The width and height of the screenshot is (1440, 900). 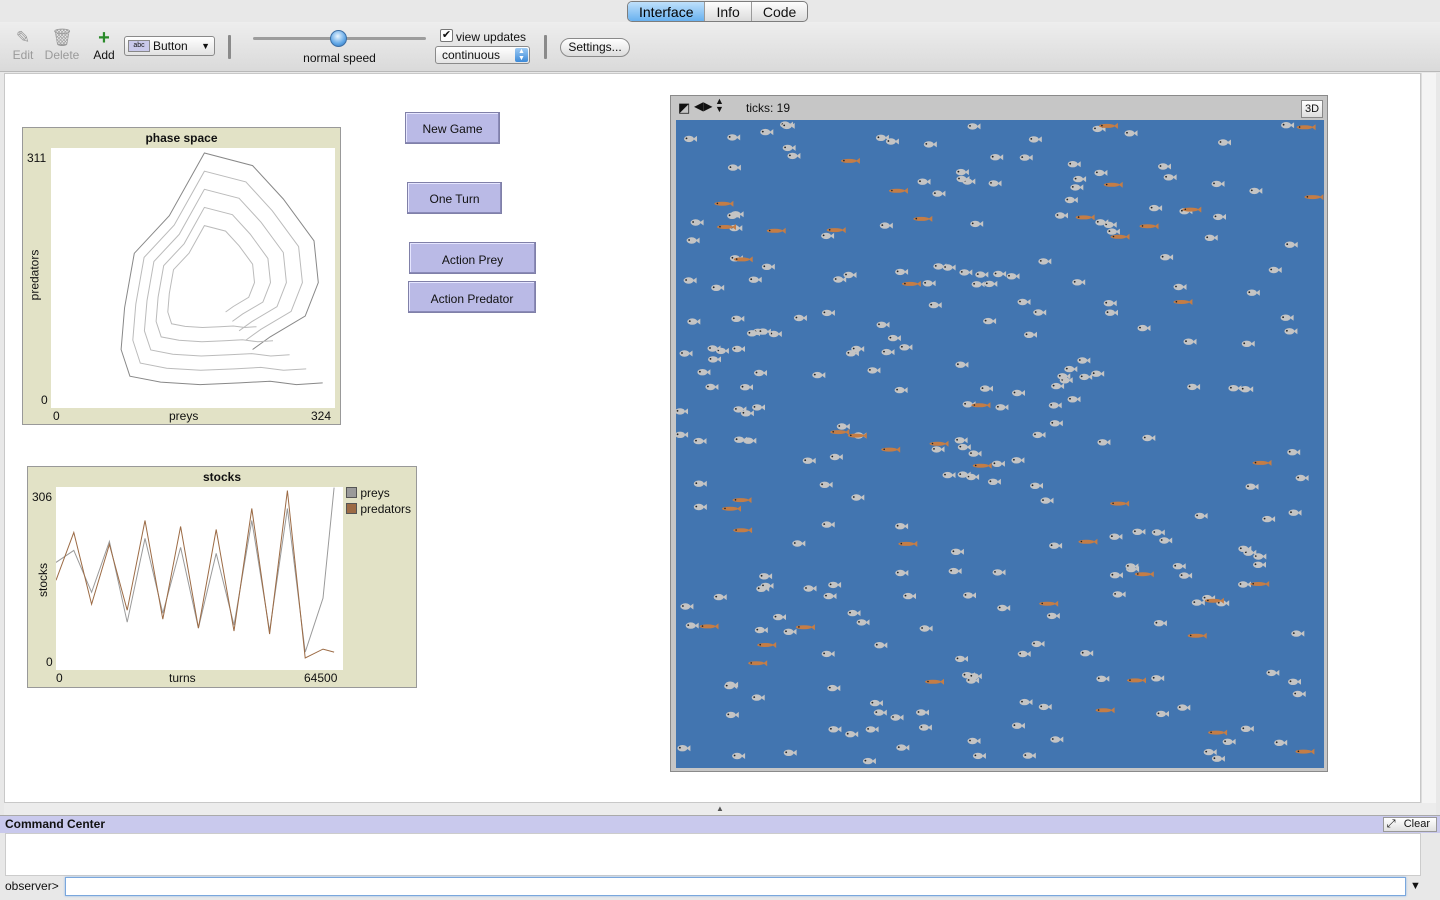 What do you see at coordinates (338, 38) in the screenshot?
I see `speed-slider-knob` at bounding box center [338, 38].